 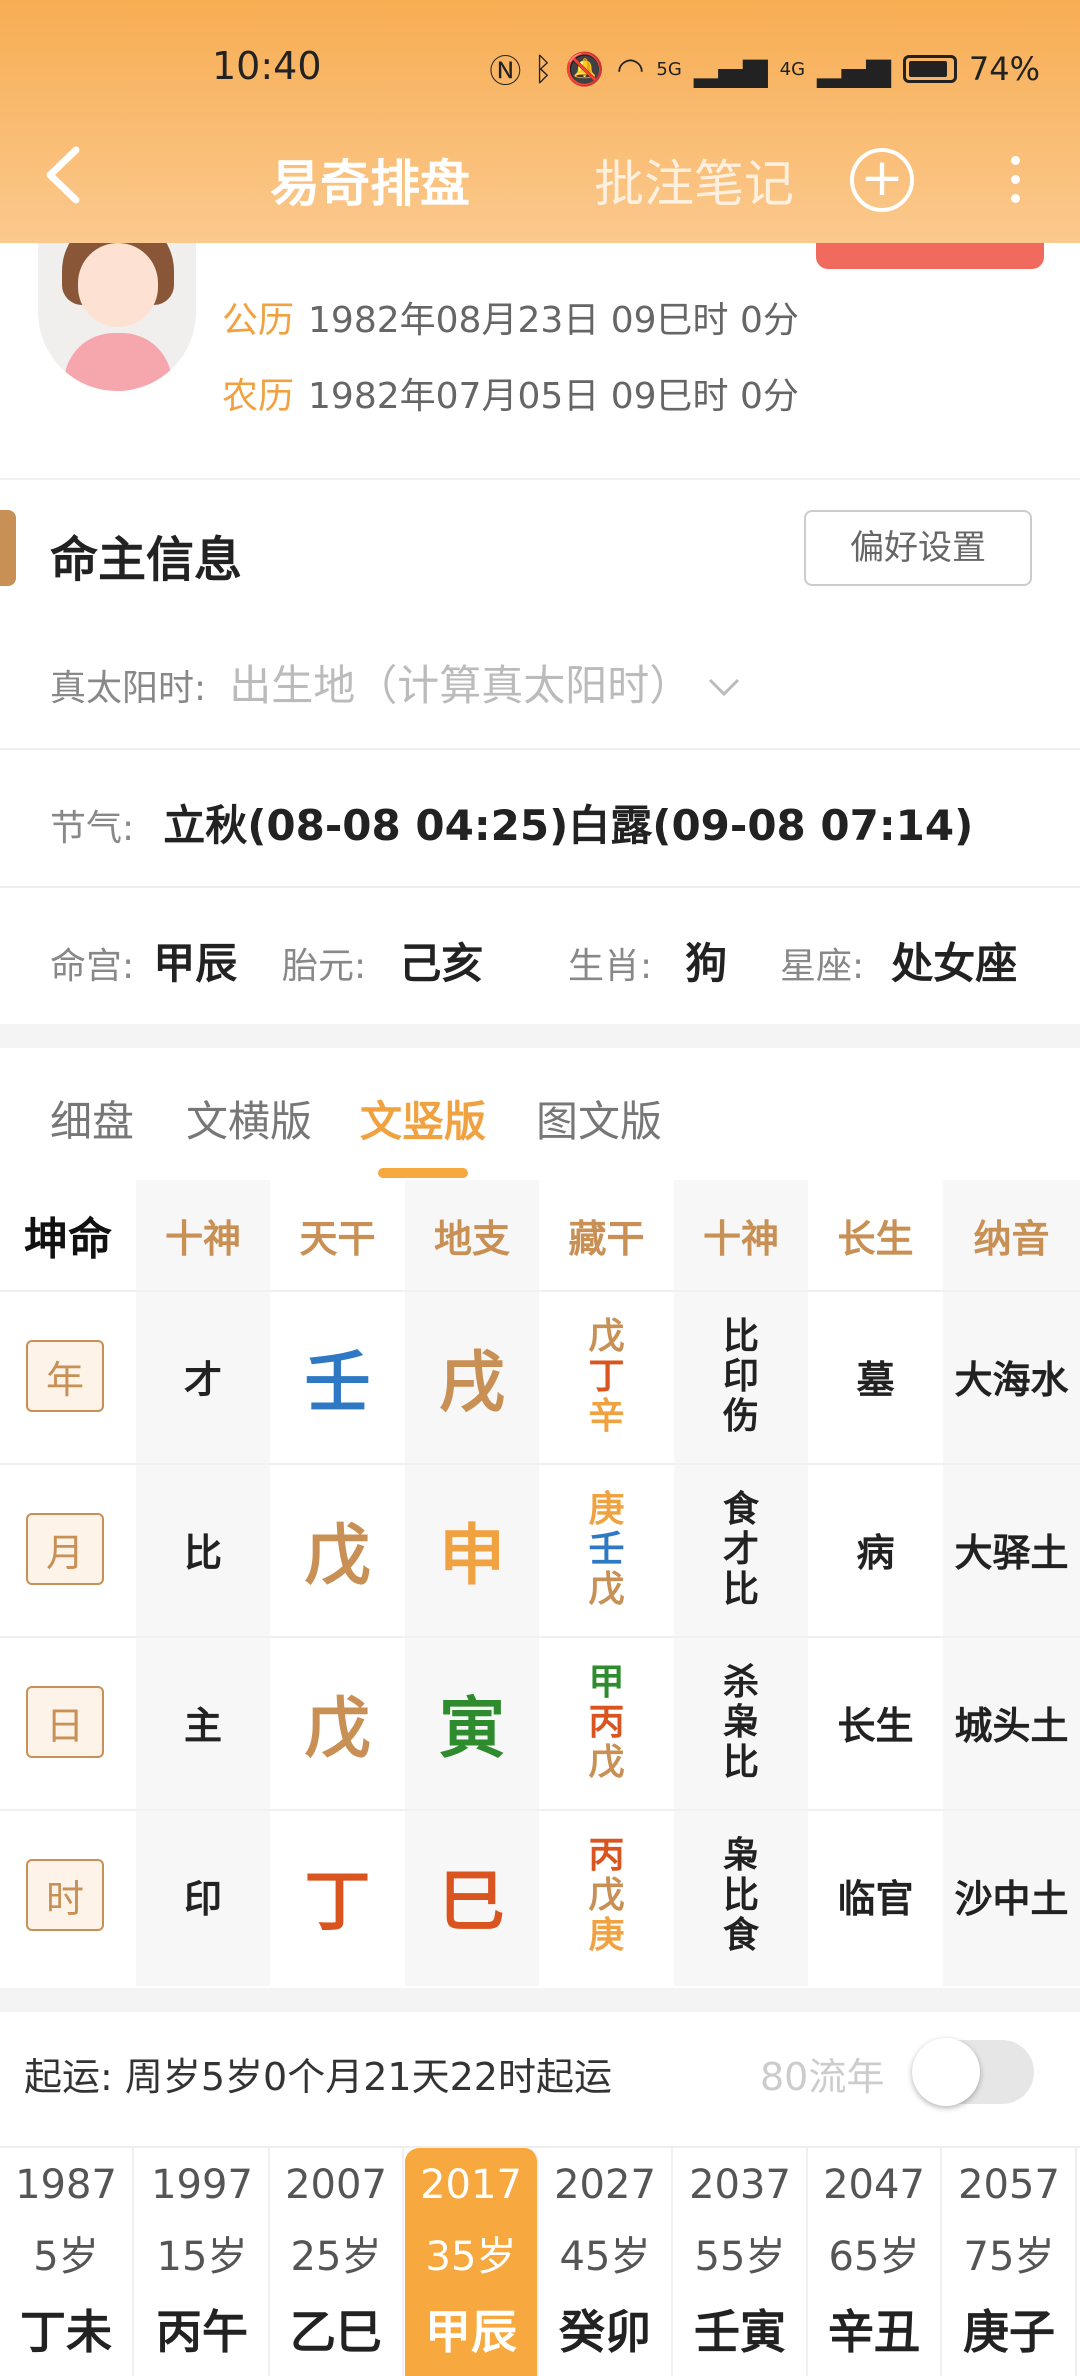 I want to click on dayun-item: 2007 25岁乙巳, so click(x=337, y=2262).